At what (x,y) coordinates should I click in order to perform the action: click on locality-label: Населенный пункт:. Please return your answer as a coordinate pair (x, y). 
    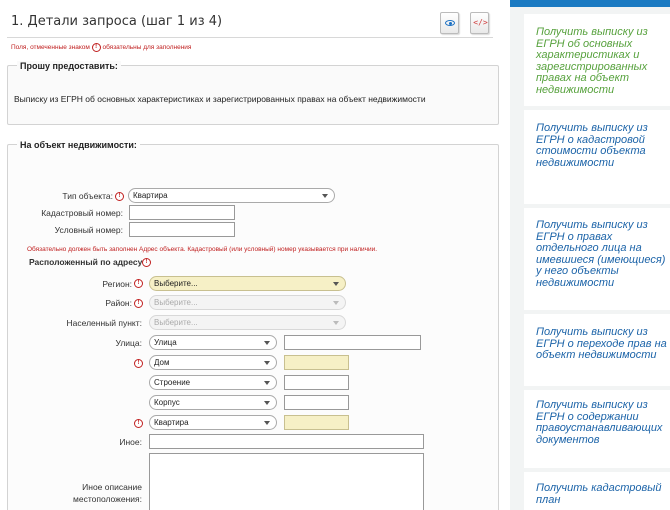
    Looking at the image, I should click on (104, 323).